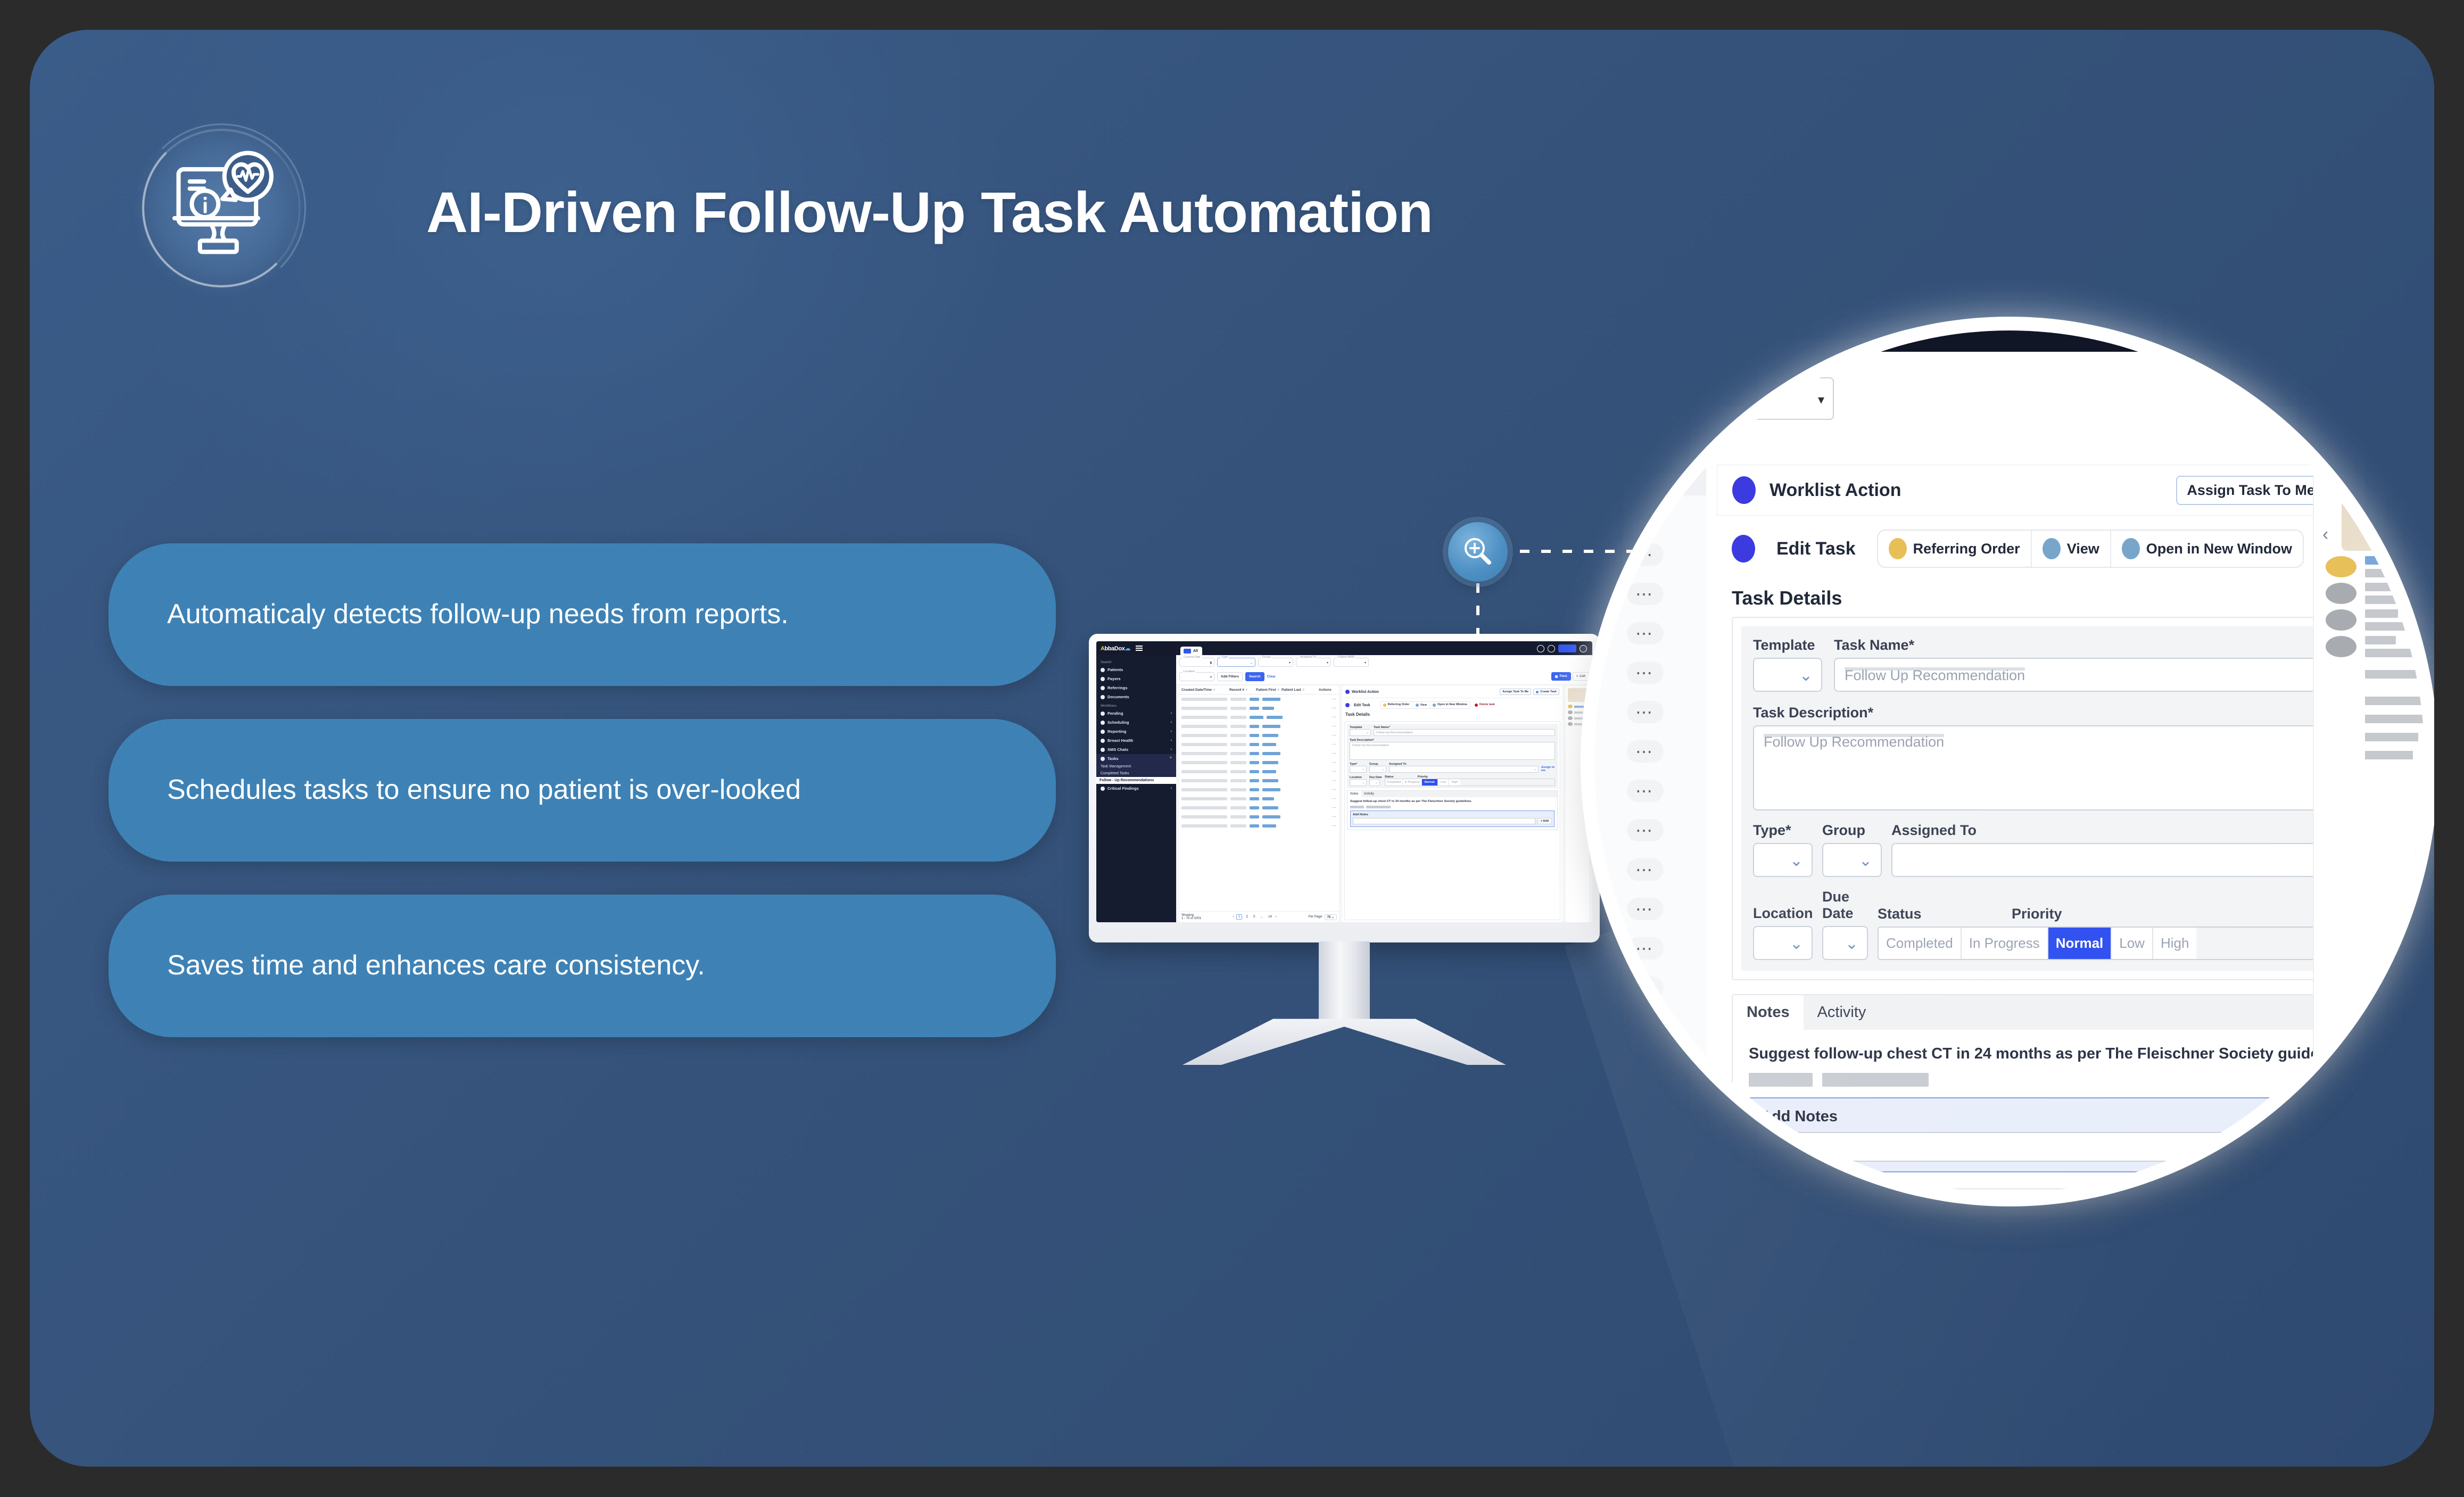  What do you see at coordinates (1136, 780) in the screenshot?
I see `sidebar-item-follow-up-recommendations: Follow - Up Recommendations` at bounding box center [1136, 780].